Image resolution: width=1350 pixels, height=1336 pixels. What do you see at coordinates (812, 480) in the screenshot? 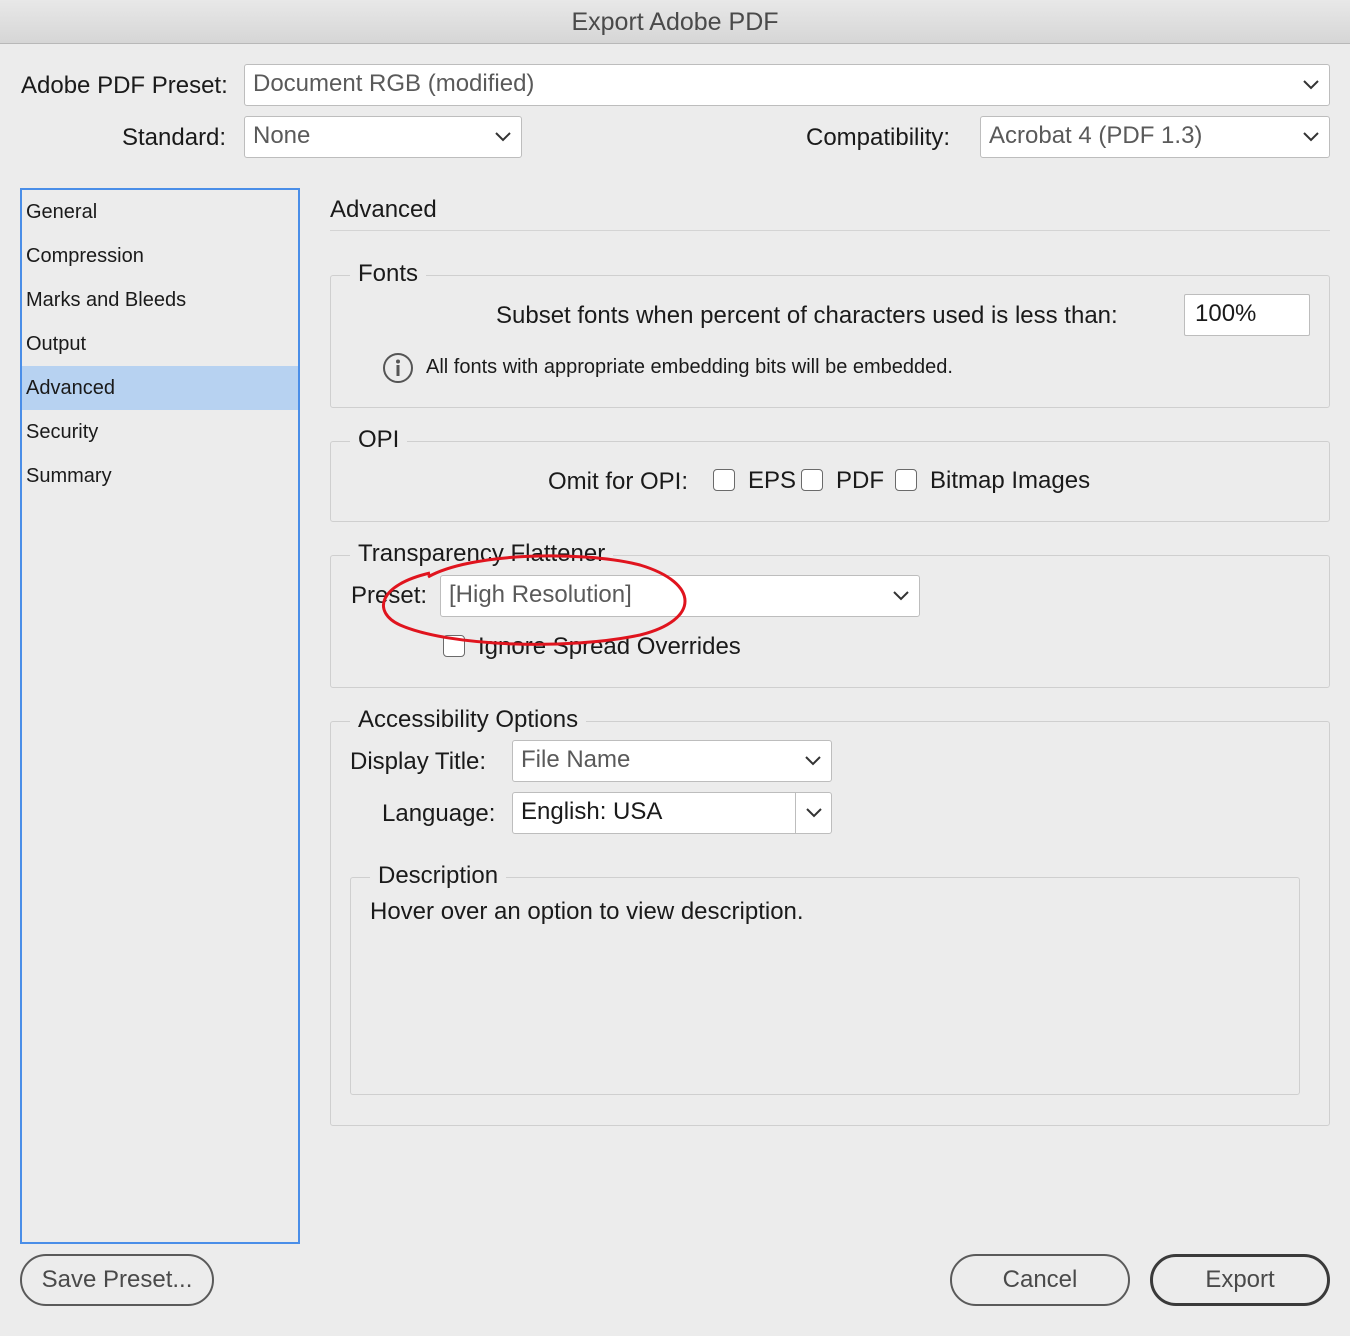
I see `pdf-checkbox` at bounding box center [812, 480].